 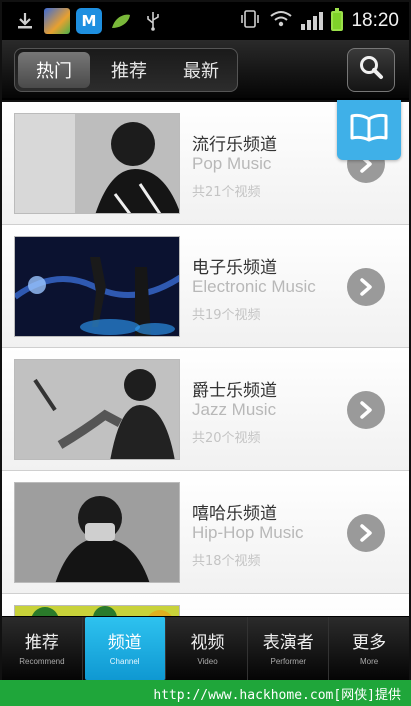 I want to click on channel-video-count: 共20个视频, so click(x=226, y=438).